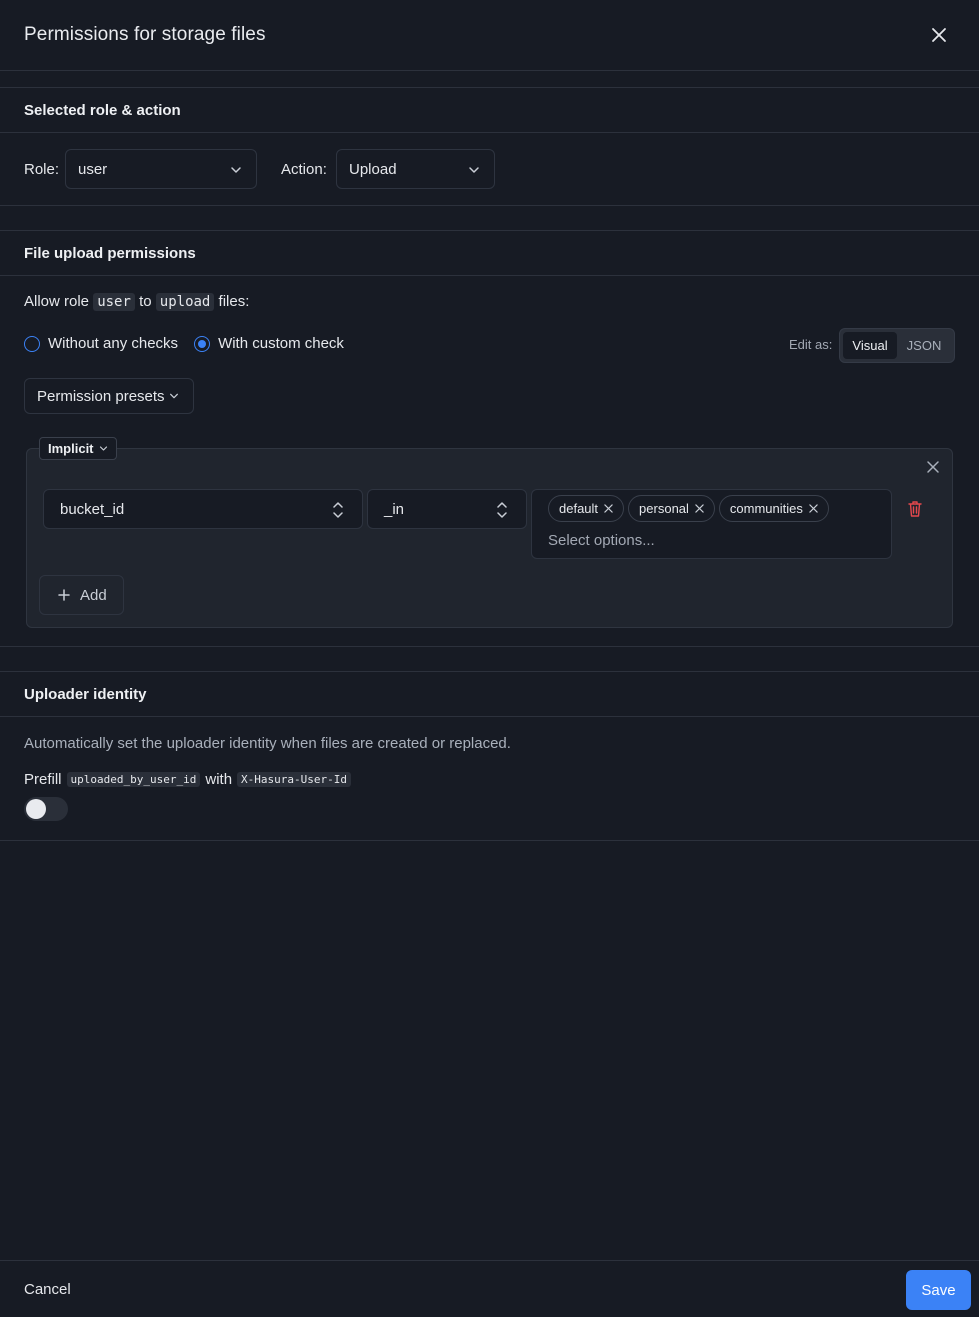  Describe the element at coordinates (47, 1289) in the screenshot. I see `cancel-button: Cancel` at that location.